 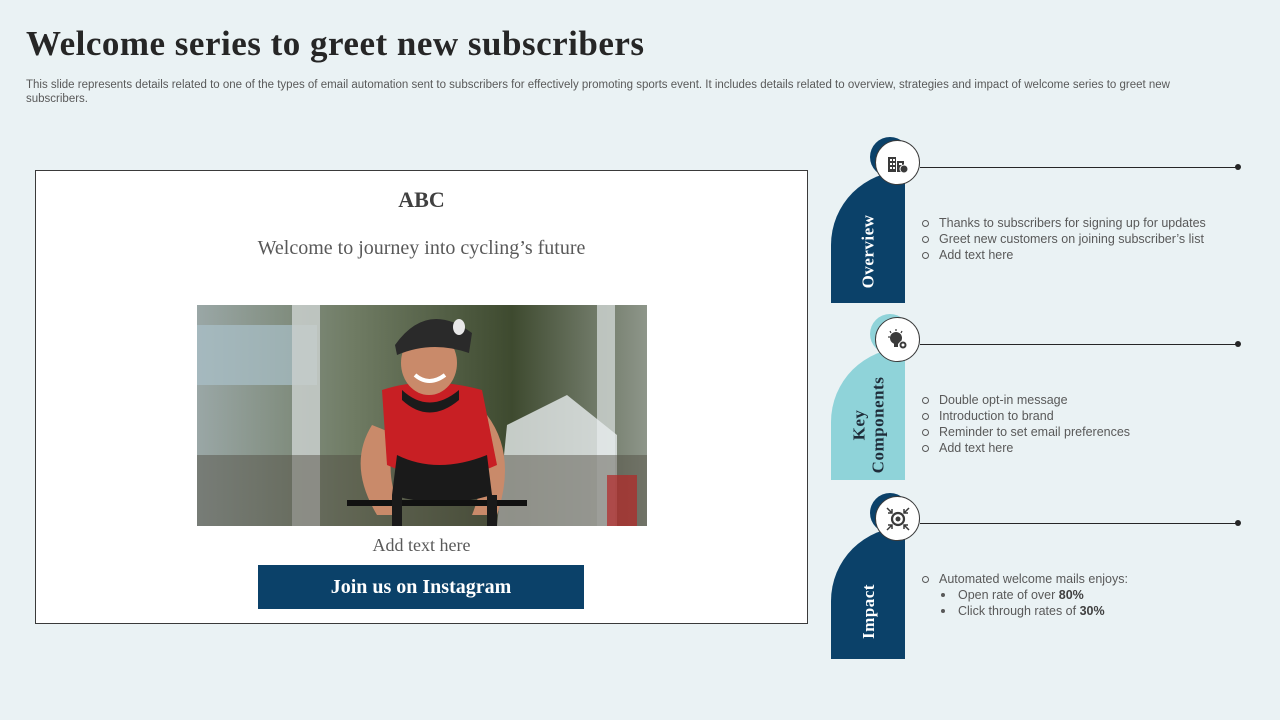 I want to click on cyclist-photo, so click(x=422, y=415).